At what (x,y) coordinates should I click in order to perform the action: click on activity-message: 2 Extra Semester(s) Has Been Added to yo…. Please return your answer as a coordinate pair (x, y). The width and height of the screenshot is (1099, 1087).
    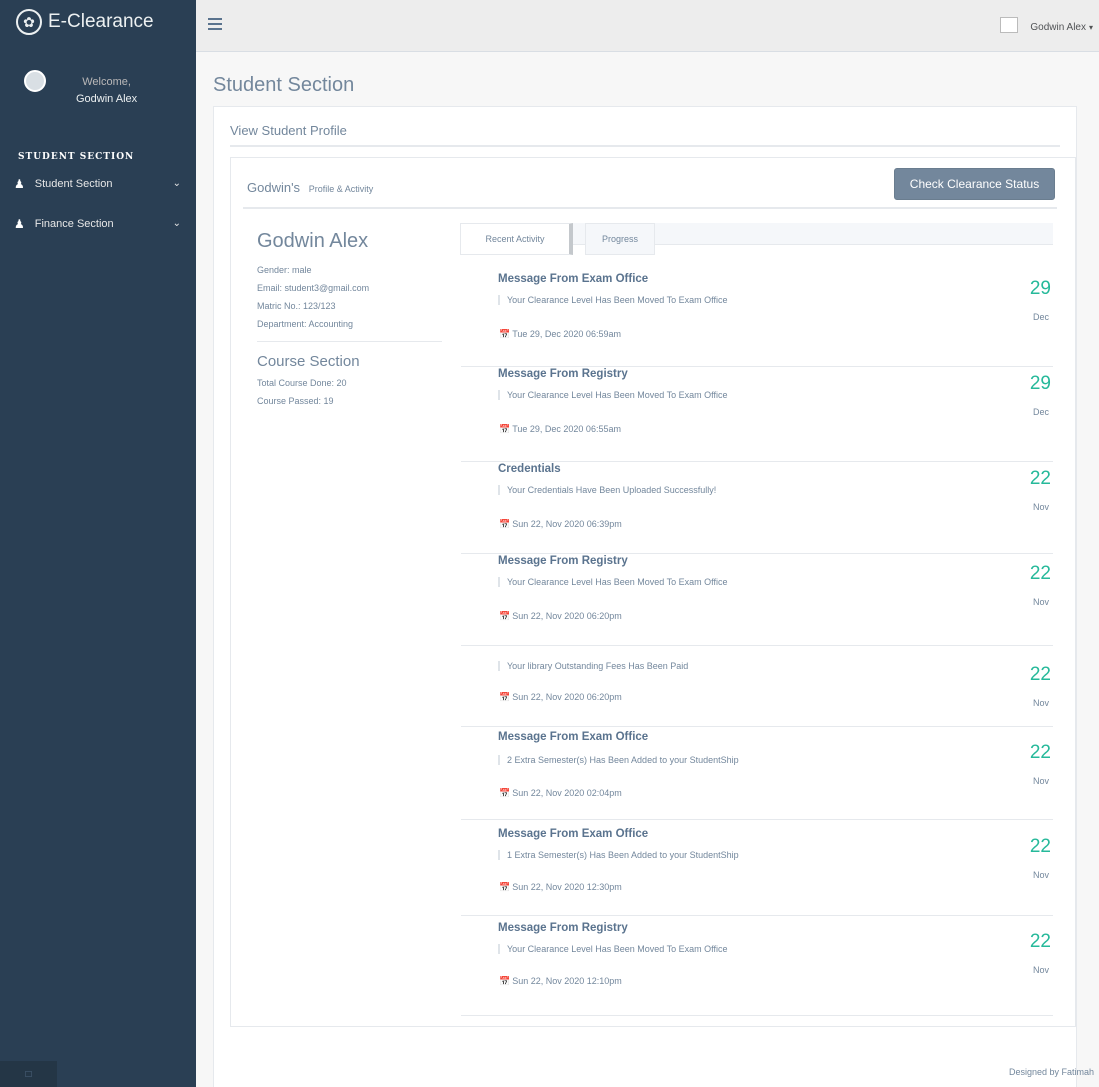
    Looking at the image, I should click on (618, 760).